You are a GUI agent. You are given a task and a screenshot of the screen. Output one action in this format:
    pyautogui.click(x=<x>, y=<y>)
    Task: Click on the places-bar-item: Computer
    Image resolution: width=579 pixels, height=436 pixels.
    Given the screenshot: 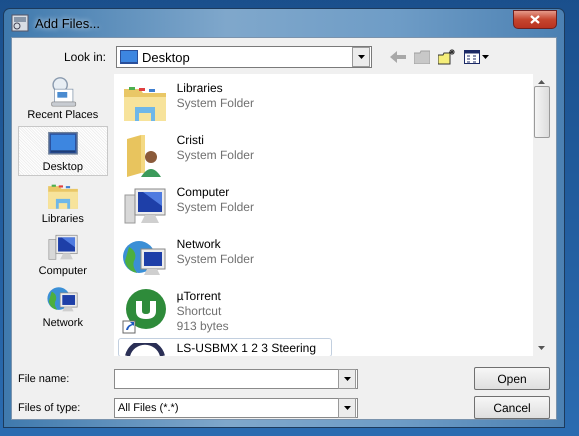 What is the action you would take?
    pyautogui.click(x=63, y=255)
    